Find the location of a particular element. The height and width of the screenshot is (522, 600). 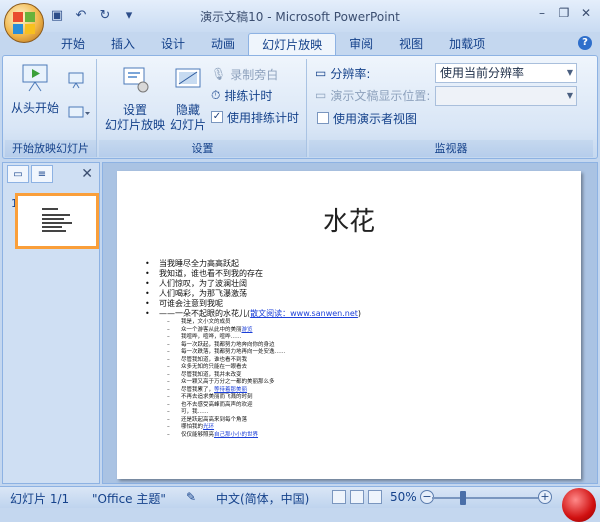

custom-show-icon is located at coordinates (79, 114).